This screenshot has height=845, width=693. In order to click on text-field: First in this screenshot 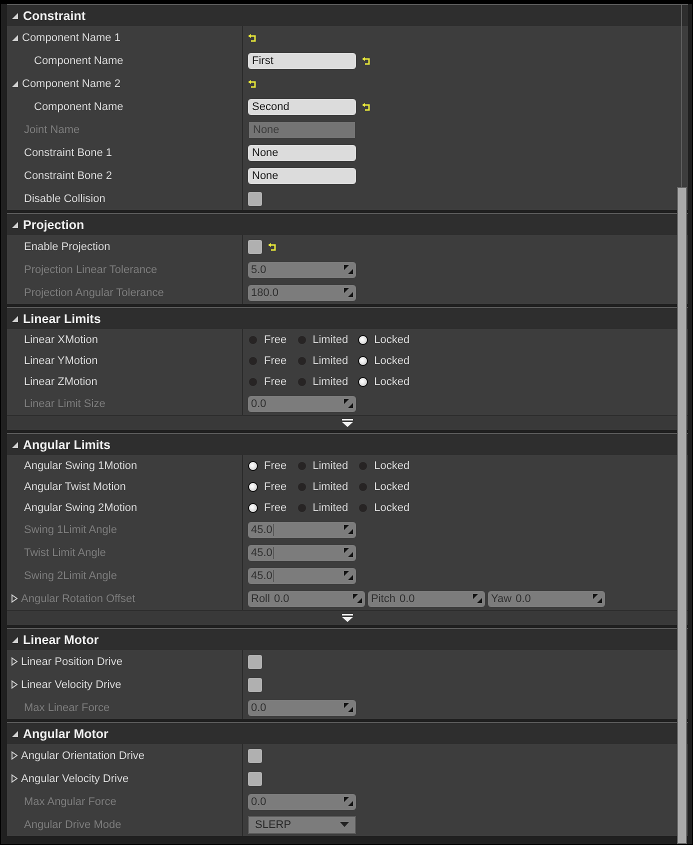, I will do `click(302, 60)`.